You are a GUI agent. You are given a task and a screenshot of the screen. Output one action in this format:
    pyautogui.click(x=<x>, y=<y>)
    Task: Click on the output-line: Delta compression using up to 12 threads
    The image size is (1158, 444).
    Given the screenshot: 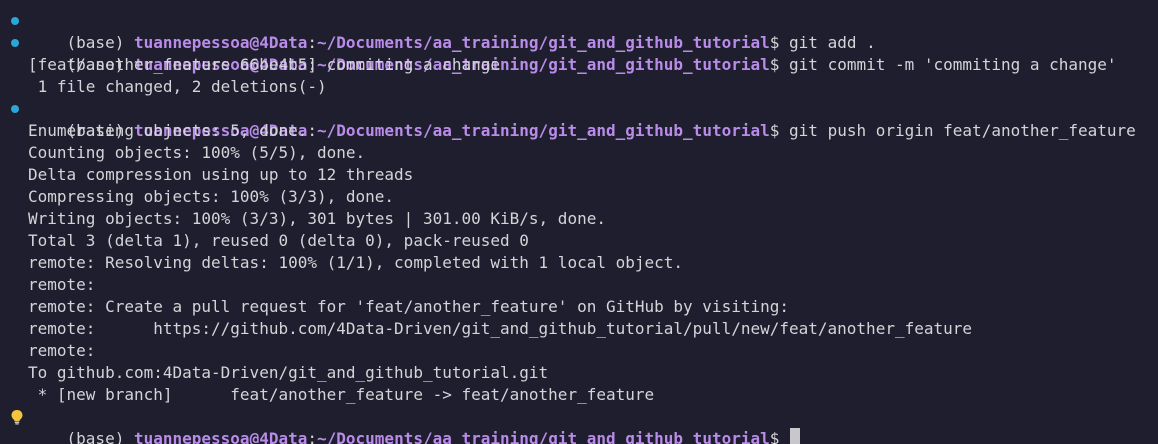 What is the action you would take?
    pyautogui.click(x=221, y=174)
    